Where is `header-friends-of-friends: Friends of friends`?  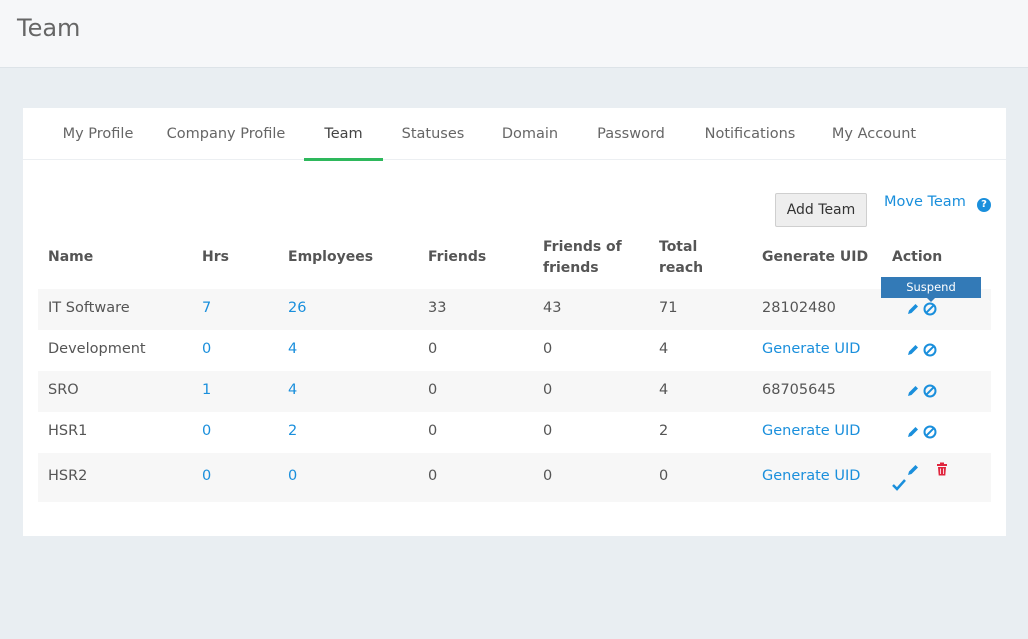 header-friends-of-friends: Friends of friends is located at coordinates (582, 258).